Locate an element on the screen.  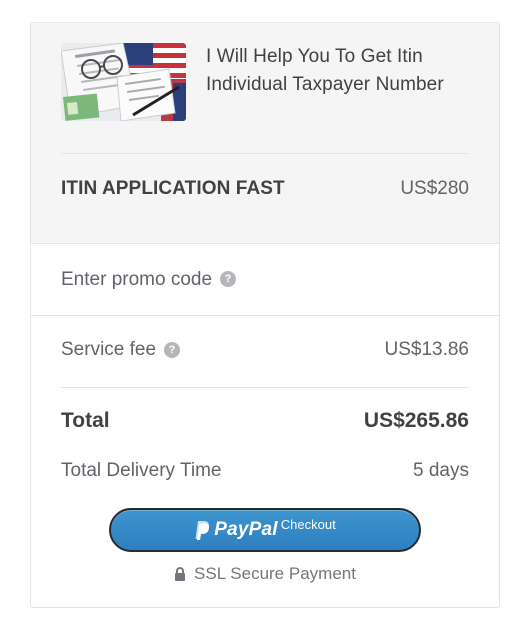
itin-documents-photo is located at coordinates (123, 82).